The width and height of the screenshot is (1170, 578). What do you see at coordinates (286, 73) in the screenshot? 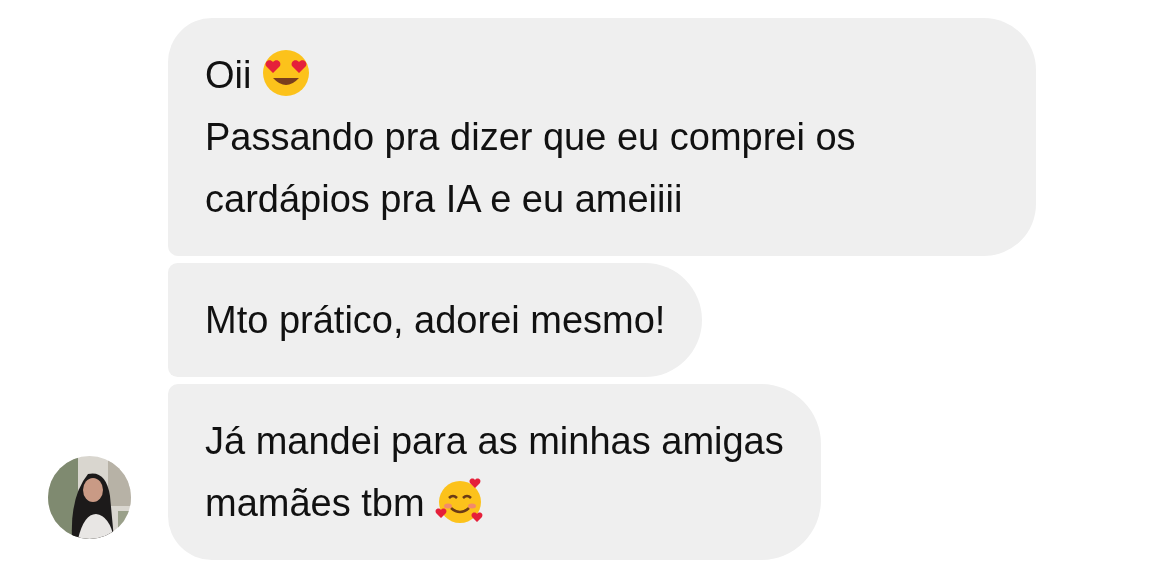
I see `heart-eyes-emoji-icon` at bounding box center [286, 73].